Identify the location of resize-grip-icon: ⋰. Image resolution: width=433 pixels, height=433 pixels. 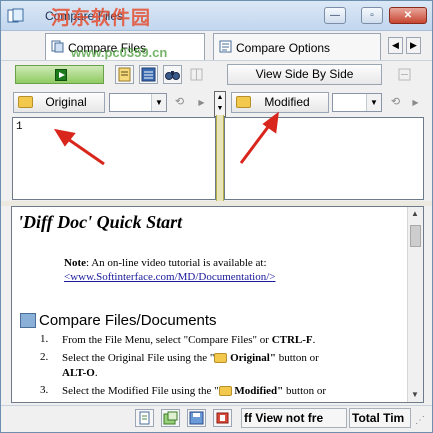
(422, 422).